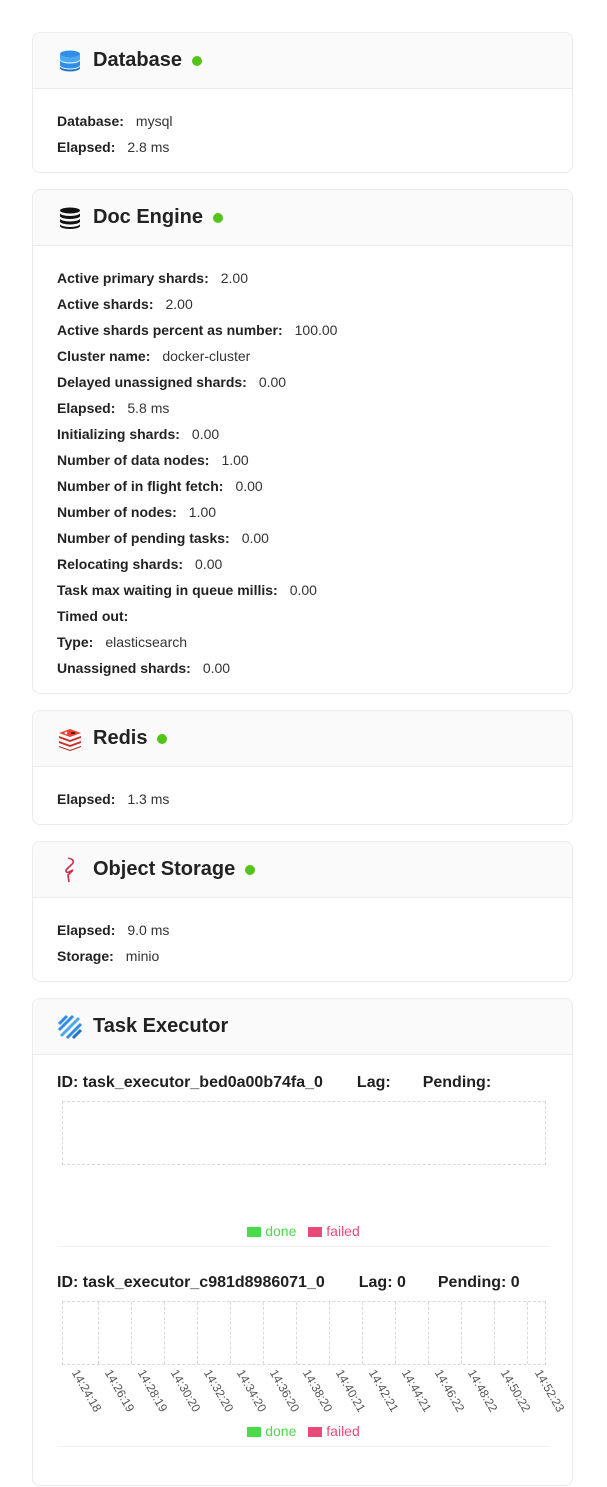 This screenshot has height=1487, width=607. What do you see at coordinates (302, 956) in the screenshot?
I see `detail-row: Storage: minio` at bounding box center [302, 956].